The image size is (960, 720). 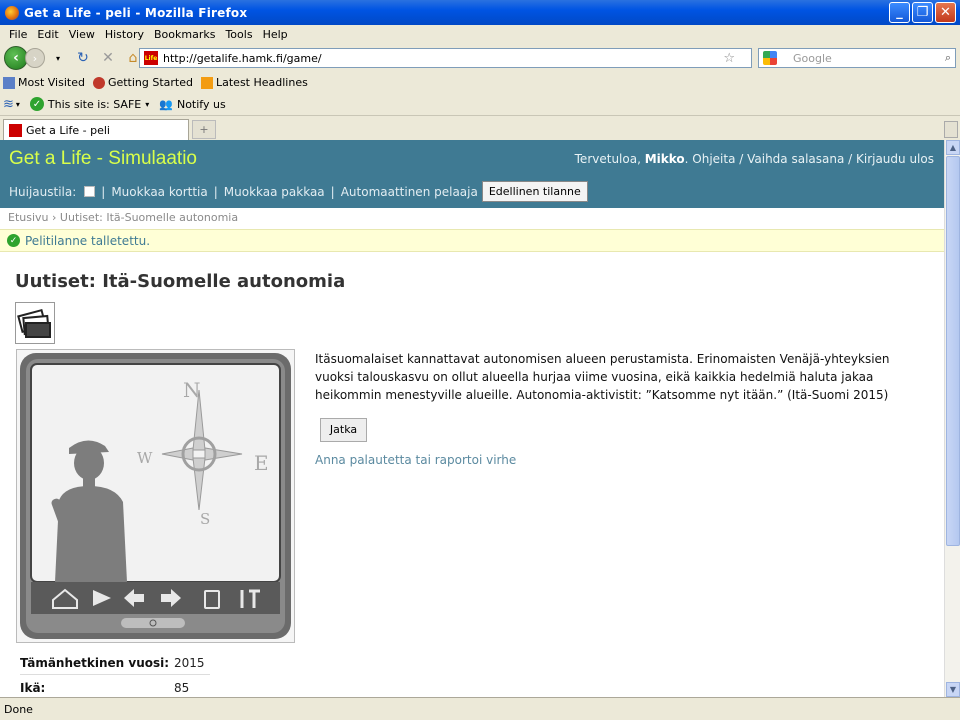 What do you see at coordinates (204, 129) in the screenshot?
I see `new-tab-button: +` at bounding box center [204, 129].